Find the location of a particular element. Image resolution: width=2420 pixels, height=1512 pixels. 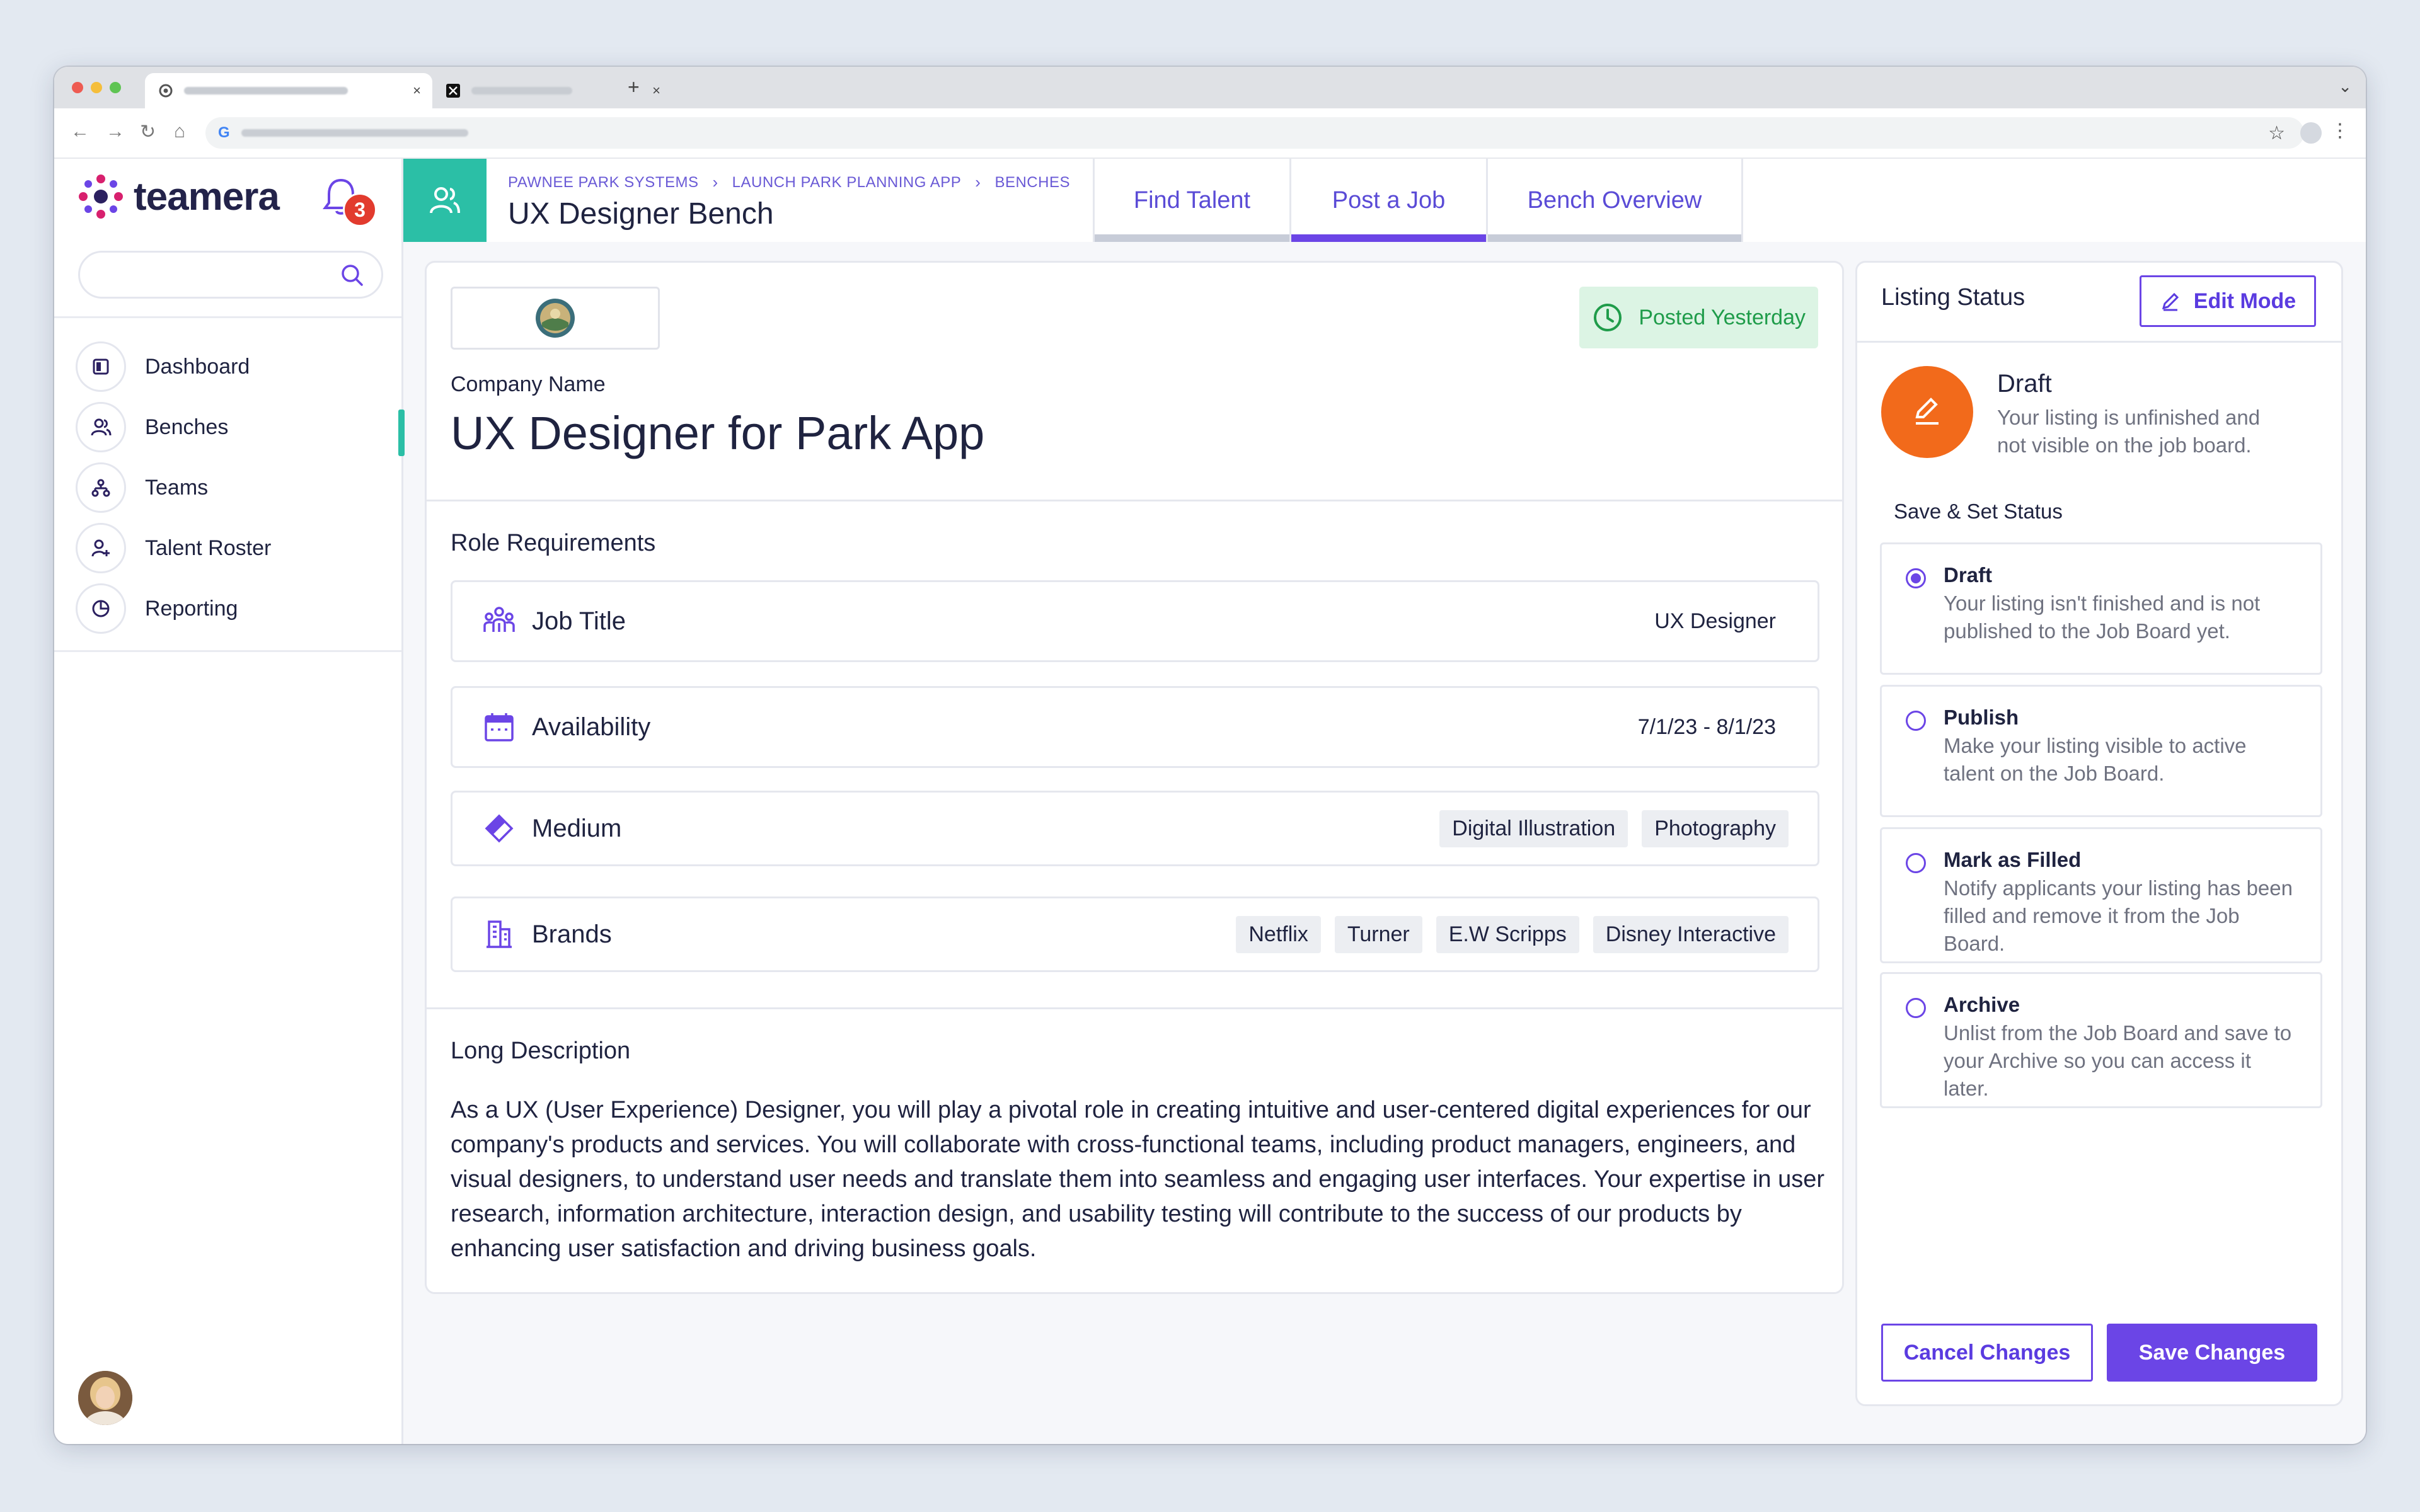

sidebar-item-talent-roster: Talent Roster is located at coordinates (240, 548).